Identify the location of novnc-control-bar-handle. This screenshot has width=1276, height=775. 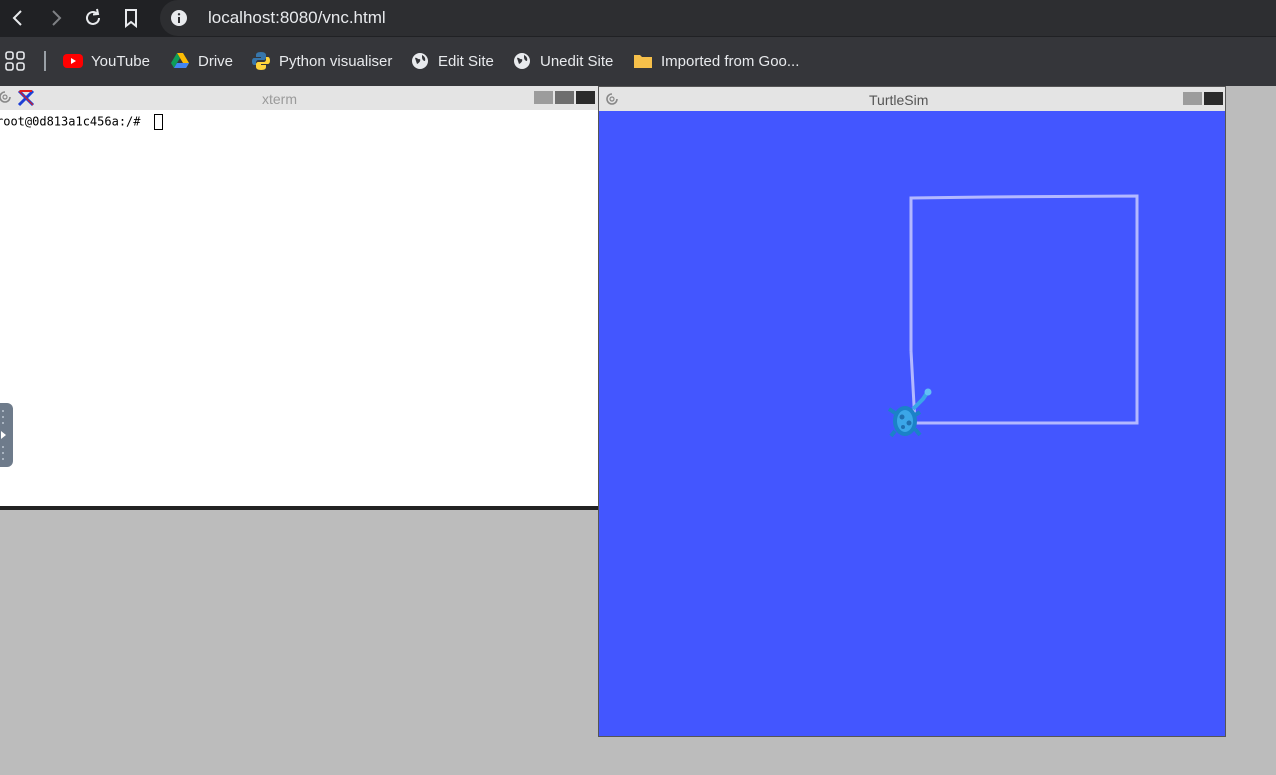
(6, 435).